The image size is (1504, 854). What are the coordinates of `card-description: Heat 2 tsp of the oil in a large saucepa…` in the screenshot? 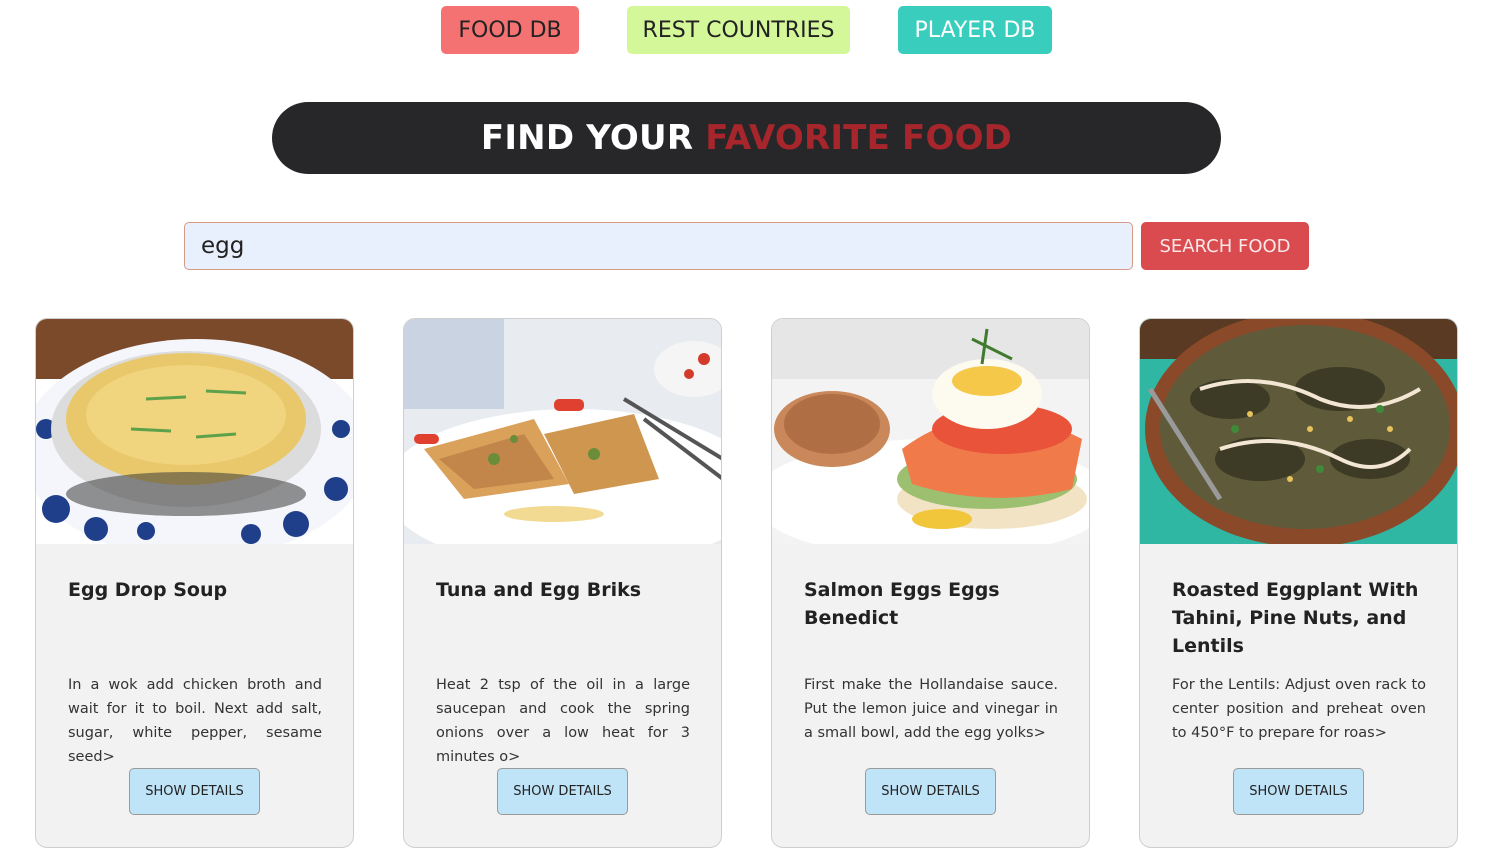 It's located at (563, 721).